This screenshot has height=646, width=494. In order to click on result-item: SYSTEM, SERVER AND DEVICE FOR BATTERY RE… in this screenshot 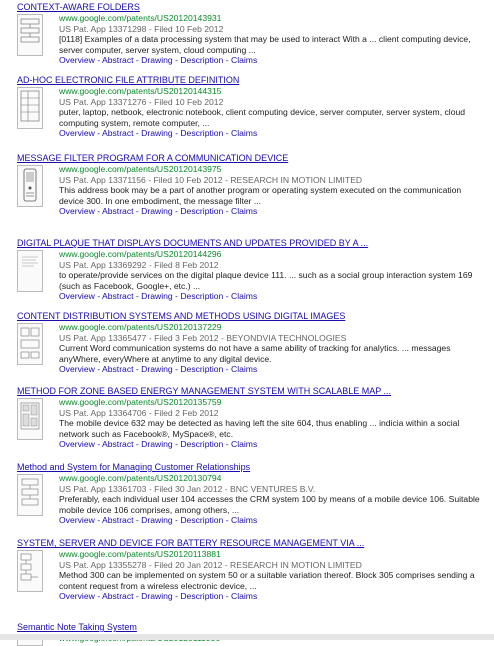, I will do `click(252, 570)`.